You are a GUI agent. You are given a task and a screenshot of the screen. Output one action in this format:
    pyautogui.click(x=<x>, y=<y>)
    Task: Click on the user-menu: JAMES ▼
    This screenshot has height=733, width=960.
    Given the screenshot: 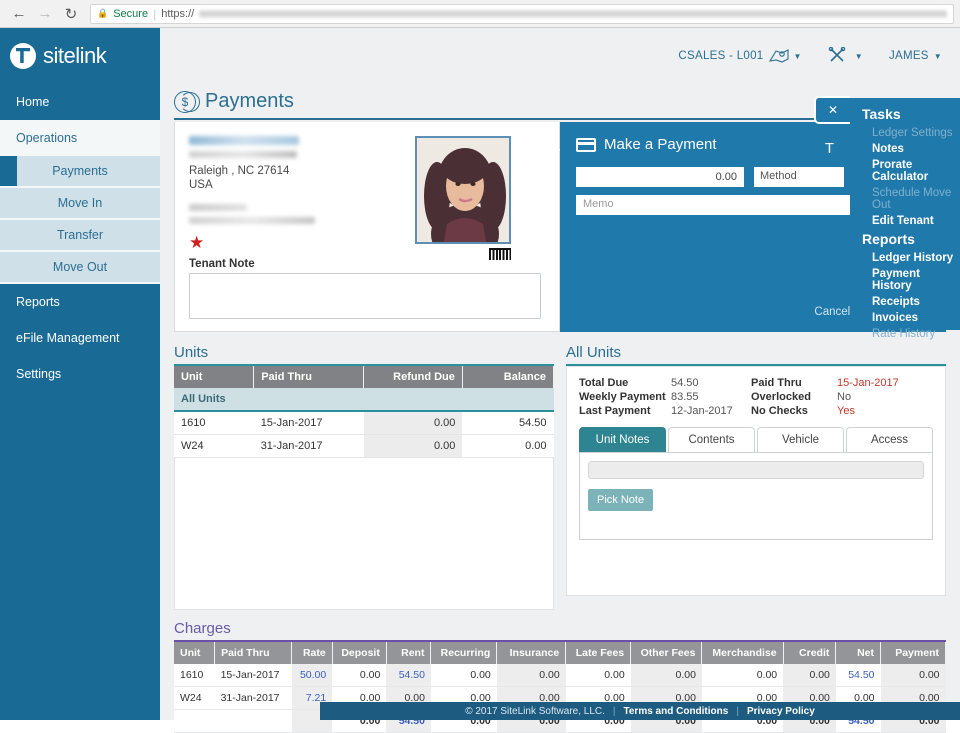 What is the action you would take?
    pyautogui.click(x=915, y=56)
    